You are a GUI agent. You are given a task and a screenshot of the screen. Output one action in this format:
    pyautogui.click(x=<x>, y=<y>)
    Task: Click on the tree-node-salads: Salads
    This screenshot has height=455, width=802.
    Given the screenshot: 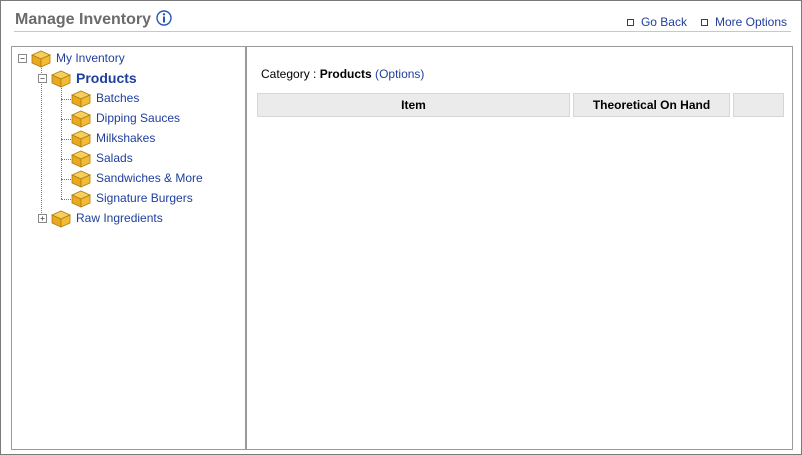 What is the action you would take?
    pyautogui.click(x=101, y=158)
    